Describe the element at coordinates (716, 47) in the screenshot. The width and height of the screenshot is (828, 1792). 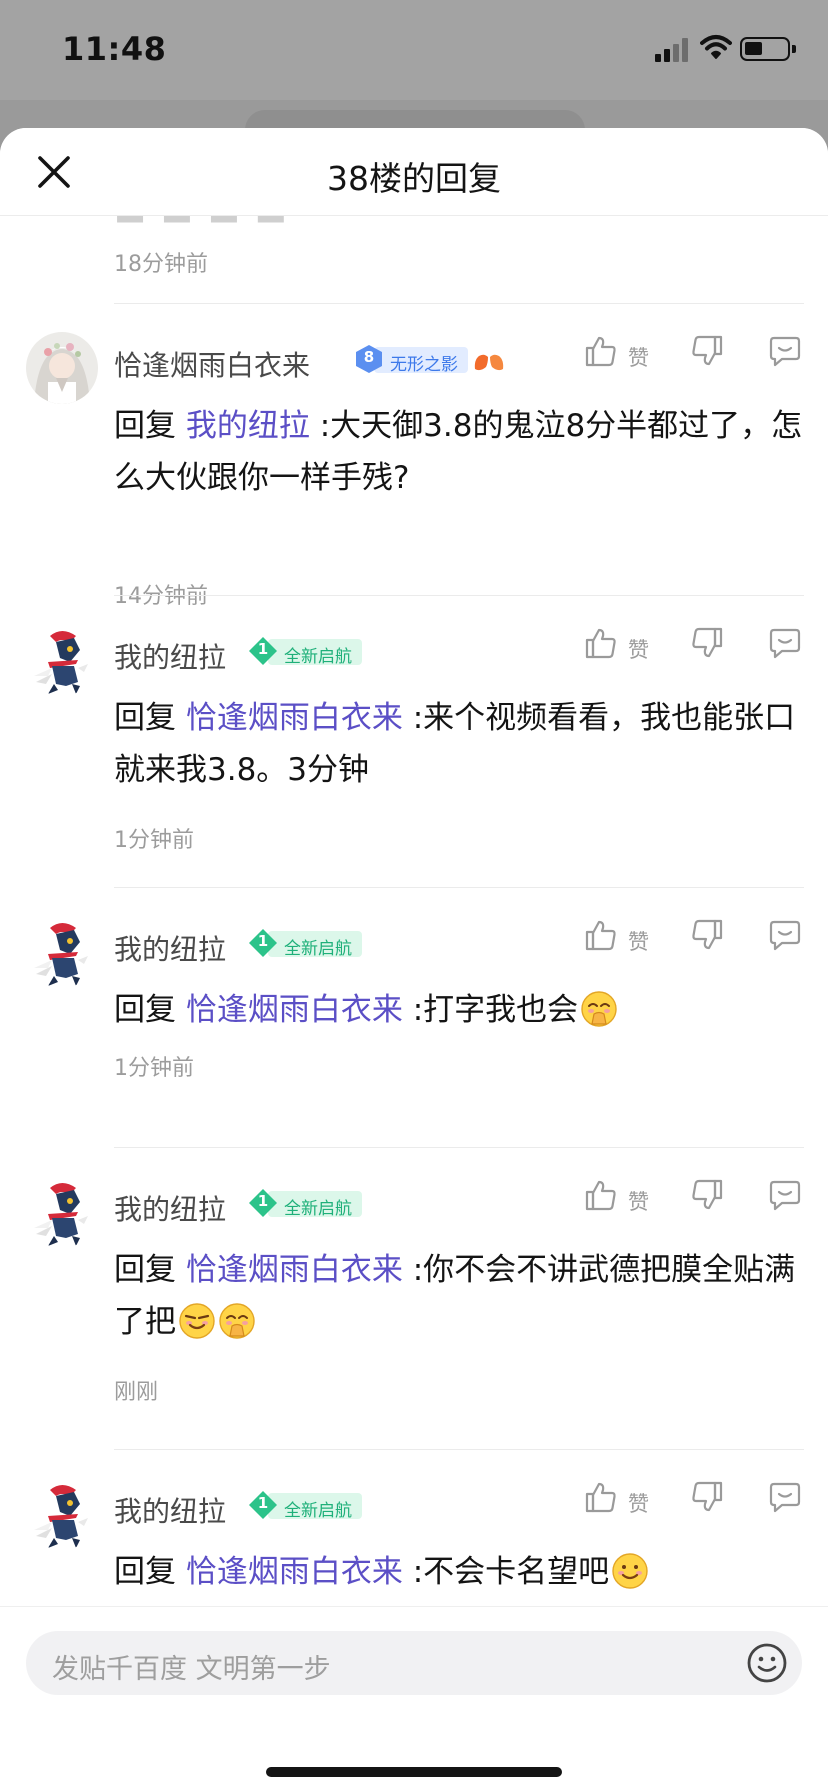
I see `wifi-icon` at that location.